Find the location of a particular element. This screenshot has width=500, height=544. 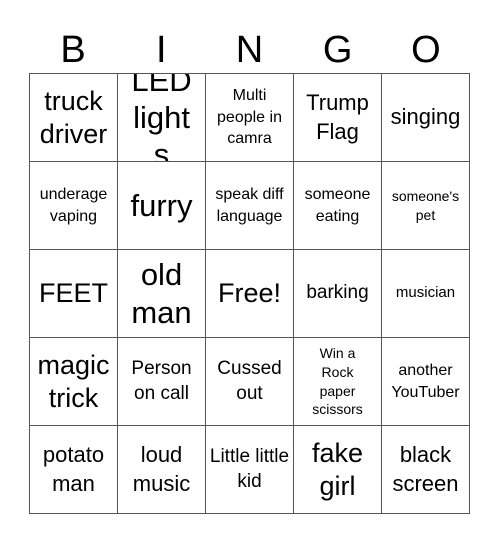

free-space-cell: Free! is located at coordinates (250, 294).